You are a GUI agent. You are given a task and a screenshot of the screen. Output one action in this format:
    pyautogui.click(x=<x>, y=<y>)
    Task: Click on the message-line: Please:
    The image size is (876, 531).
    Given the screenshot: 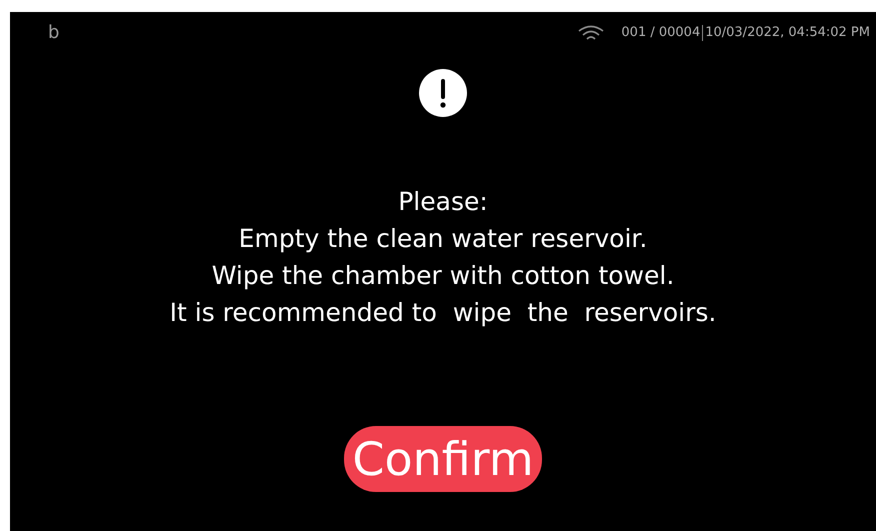 What is the action you would take?
    pyautogui.click(x=443, y=202)
    